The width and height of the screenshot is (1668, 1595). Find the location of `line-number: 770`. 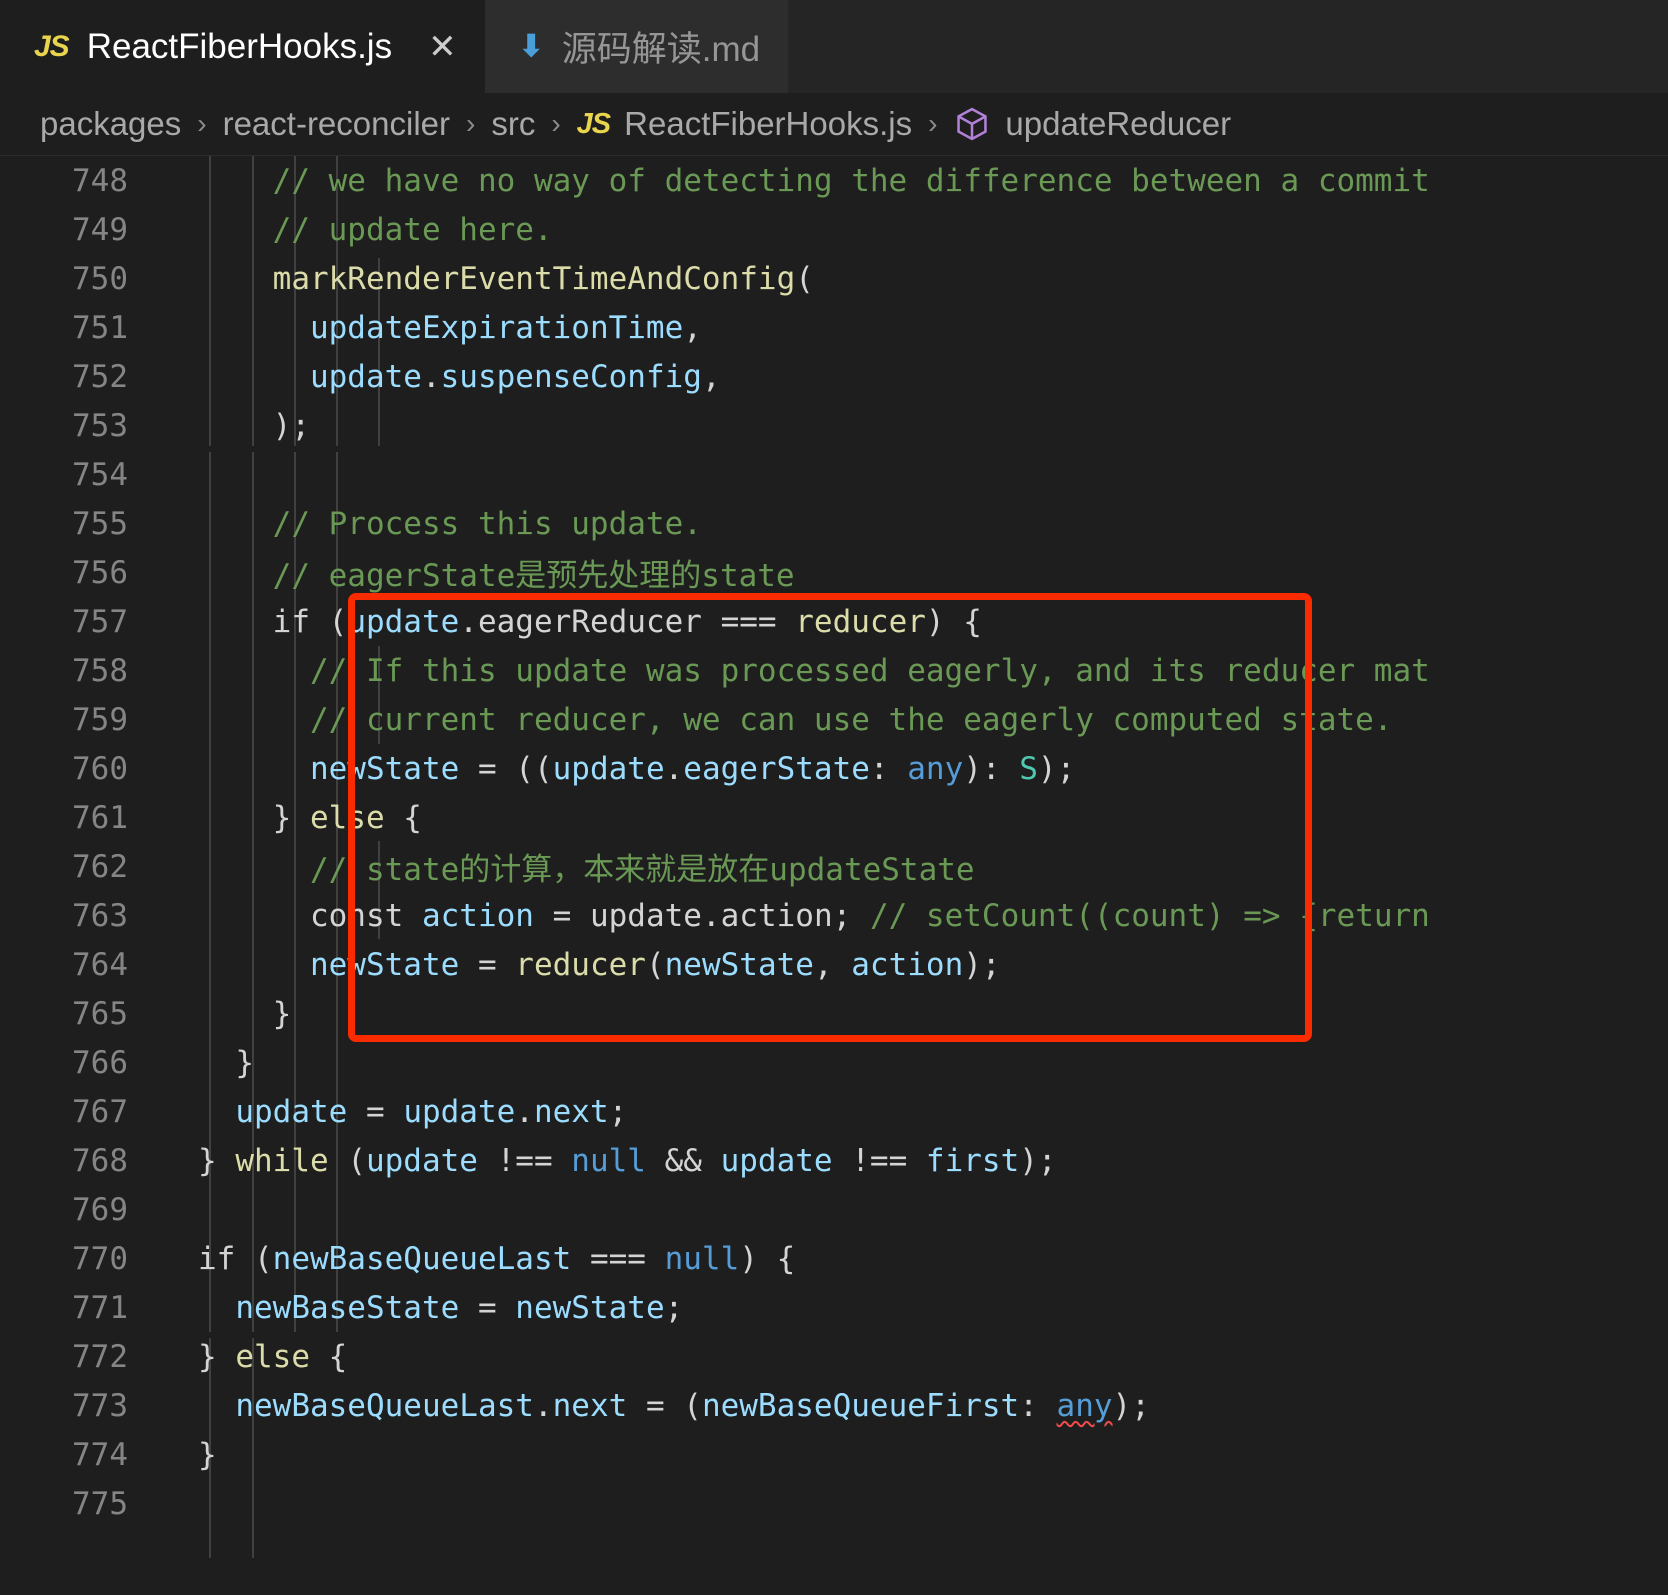

line-number: 770 is located at coordinates (100, 1258).